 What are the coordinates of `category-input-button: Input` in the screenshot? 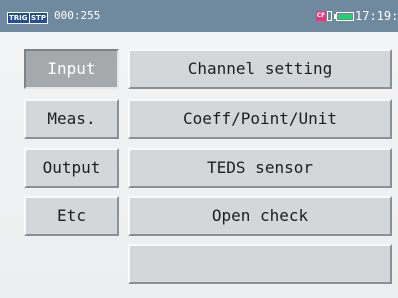 It's located at (71, 69).